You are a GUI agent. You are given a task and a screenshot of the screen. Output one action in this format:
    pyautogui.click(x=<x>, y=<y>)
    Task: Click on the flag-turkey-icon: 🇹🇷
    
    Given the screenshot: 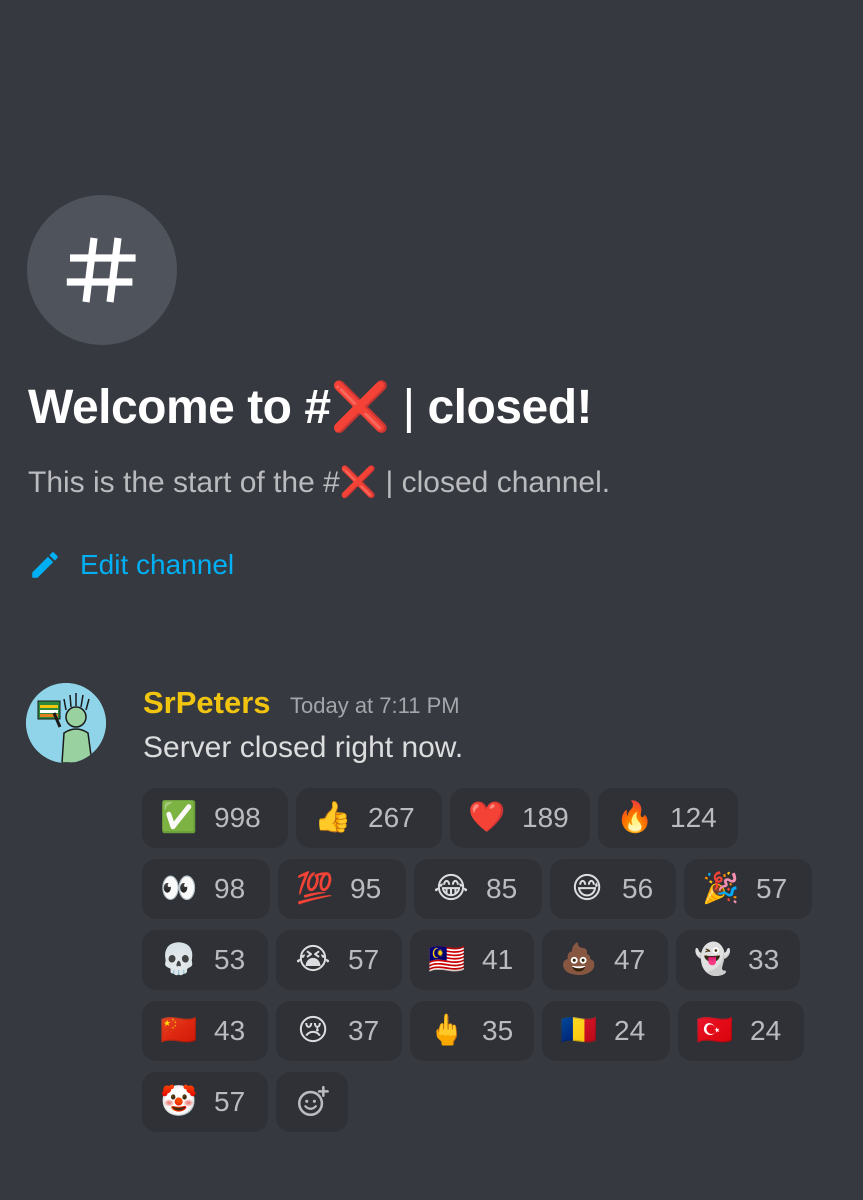 What is the action you would take?
    pyautogui.click(x=715, y=1030)
    